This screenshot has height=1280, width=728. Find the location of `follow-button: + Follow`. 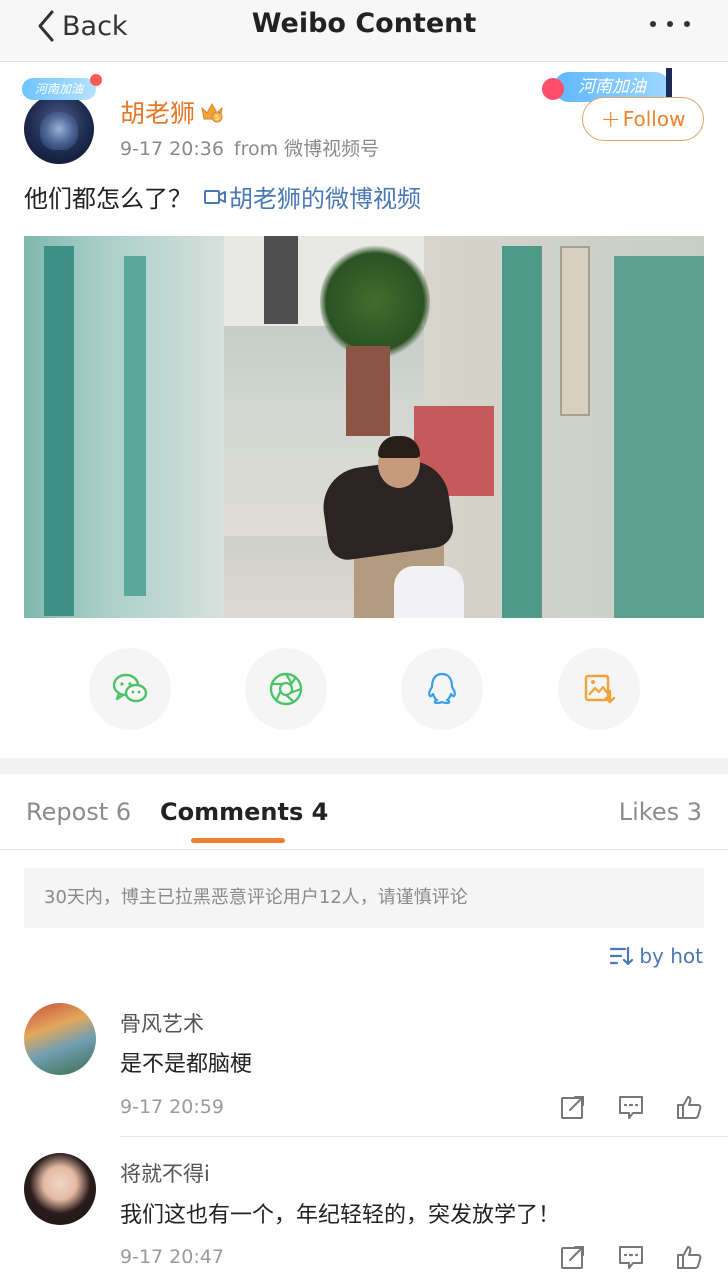

follow-button: + Follow is located at coordinates (643, 119).